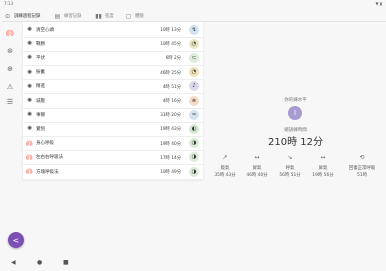 The width and height of the screenshot is (386, 271). Describe the element at coordinates (40, 129) in the screenshot. I see `exercise-name: 覺悟` at that location.